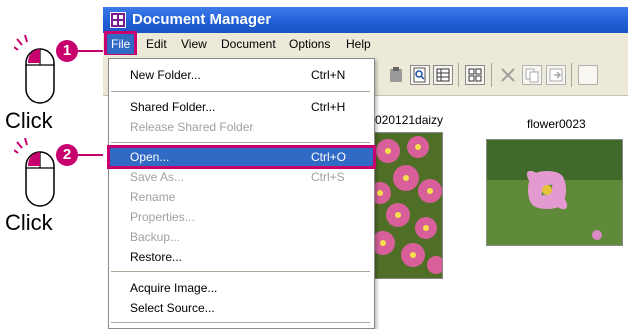 Image resolution: width=628 pixels, height=329 pixels. I want to click on menu-view: View, so click(194, 44).